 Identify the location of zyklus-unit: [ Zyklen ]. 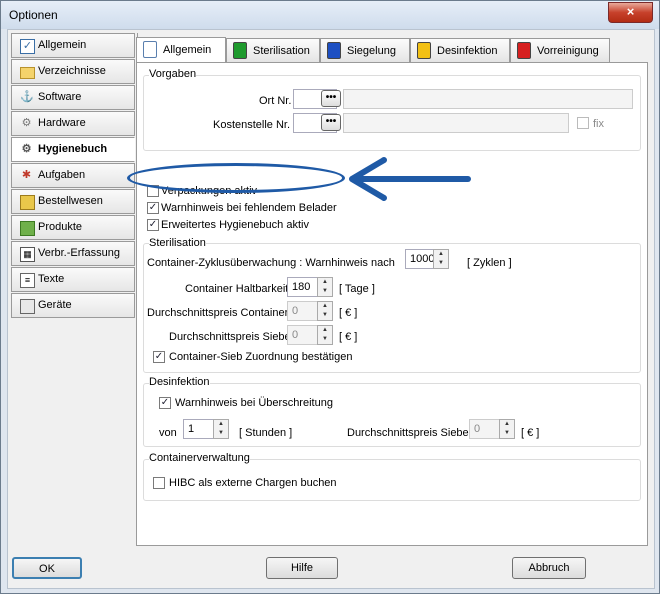
(489, 263).